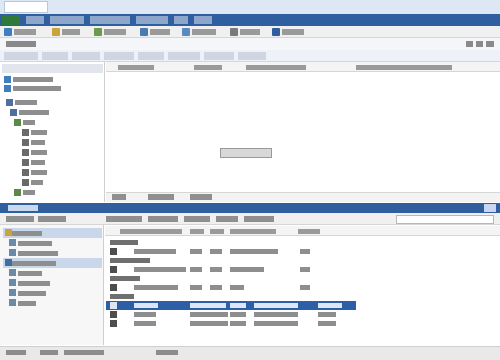  Describe the element at coordinates (25, 182) in the screenshot. I see `file-icon` at that location.